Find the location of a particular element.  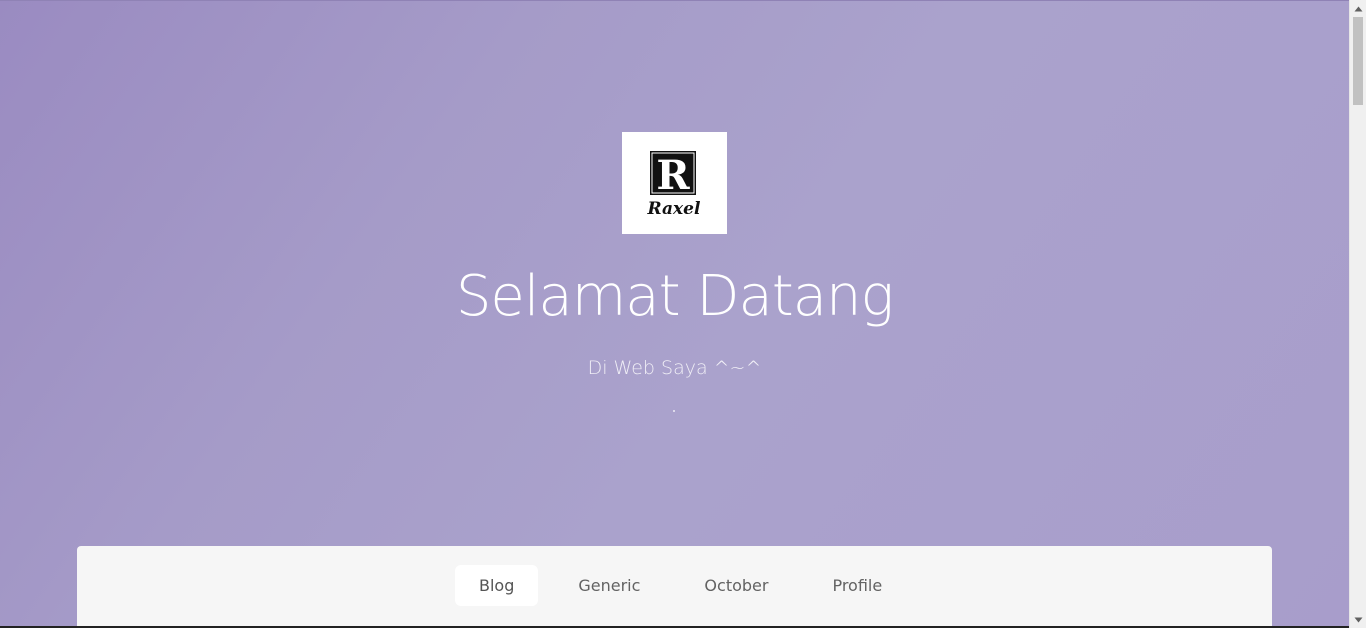

logo-letter: R is located at coordinates (673, 175).